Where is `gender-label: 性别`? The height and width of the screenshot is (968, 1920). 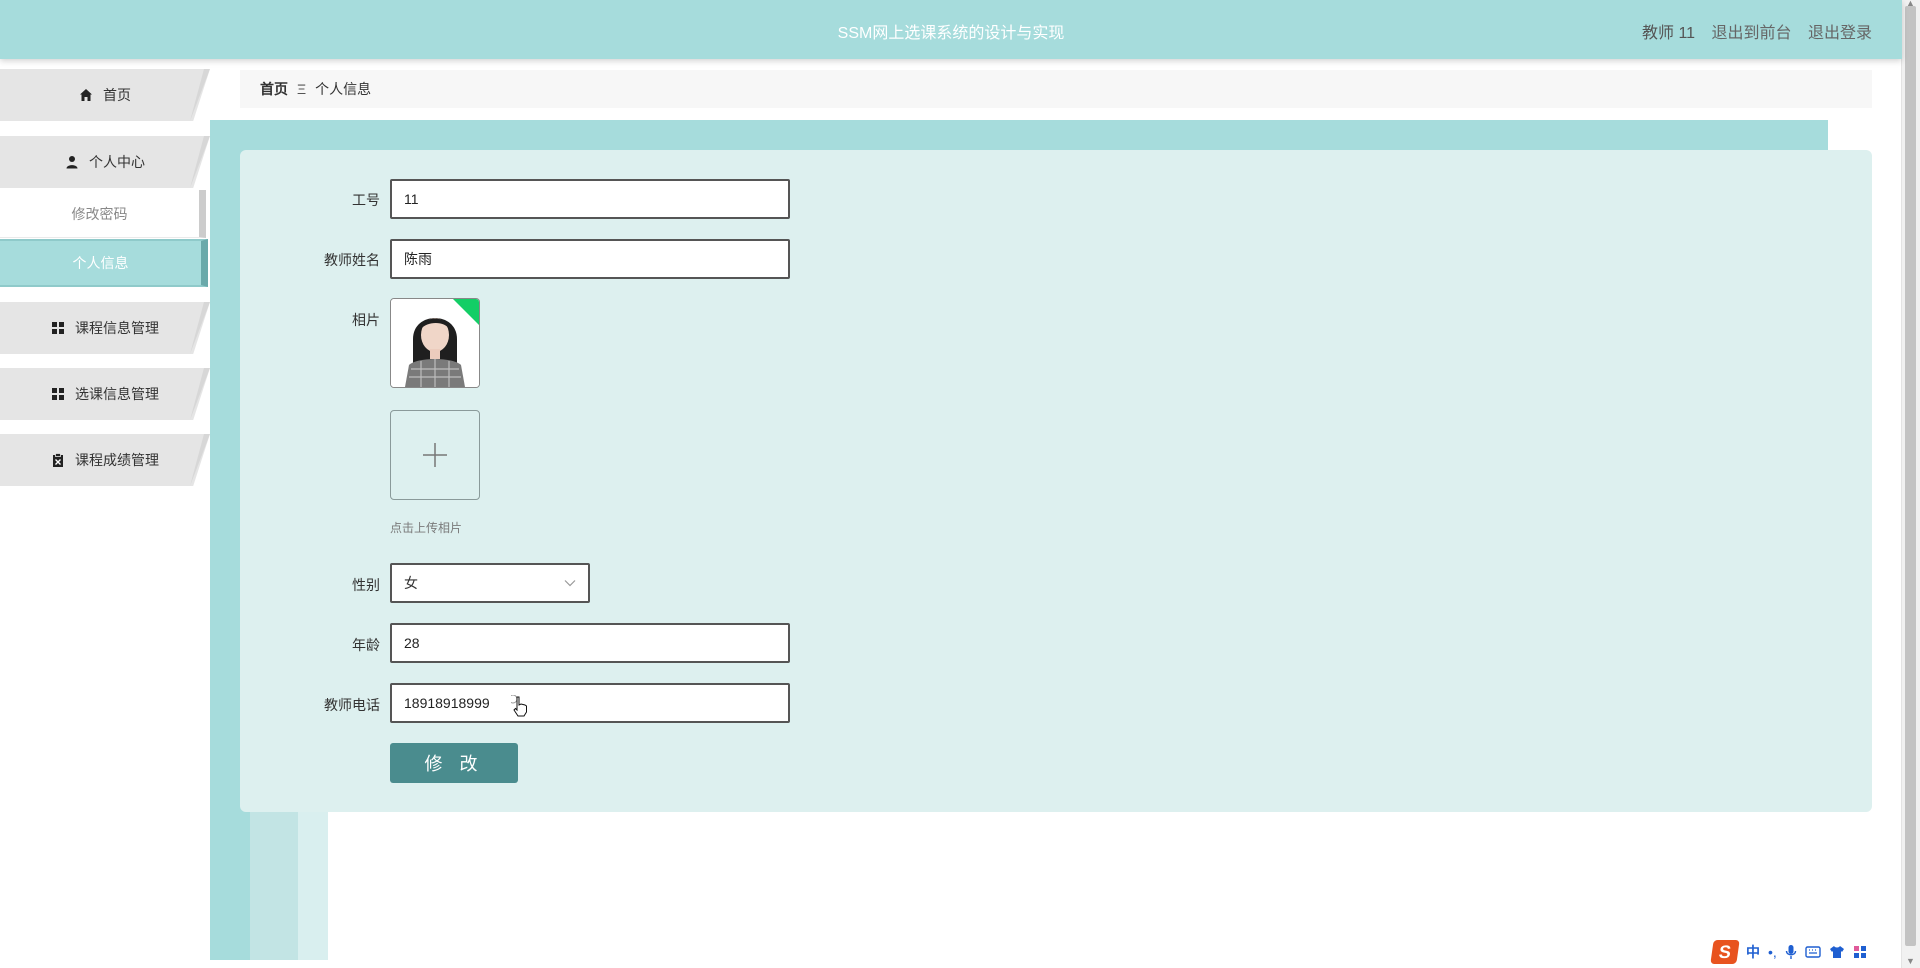 gender-label: 性别 is located at coordinates (366, 585).